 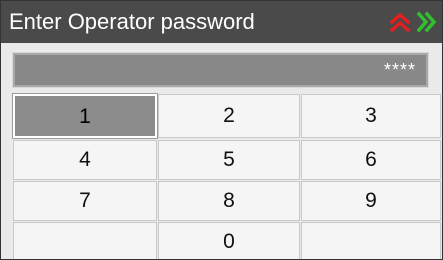 I want to click on key-5: 5, so click(x=229, y=160).